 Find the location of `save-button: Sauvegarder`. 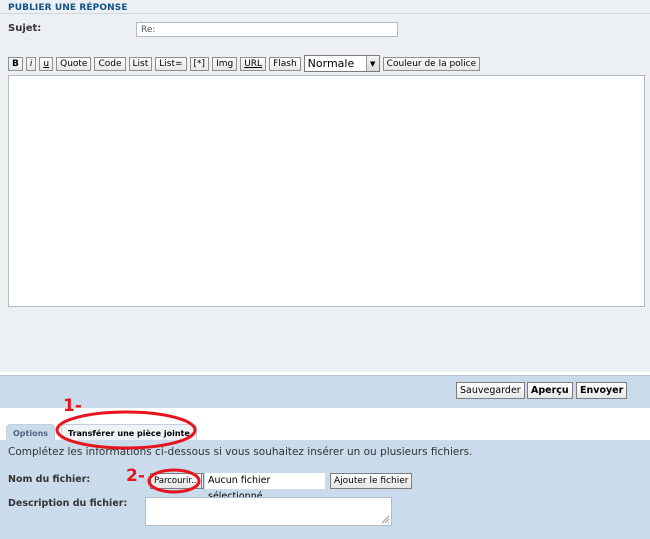

save-button: Sauvegarder is located at coordinates (490, 390).